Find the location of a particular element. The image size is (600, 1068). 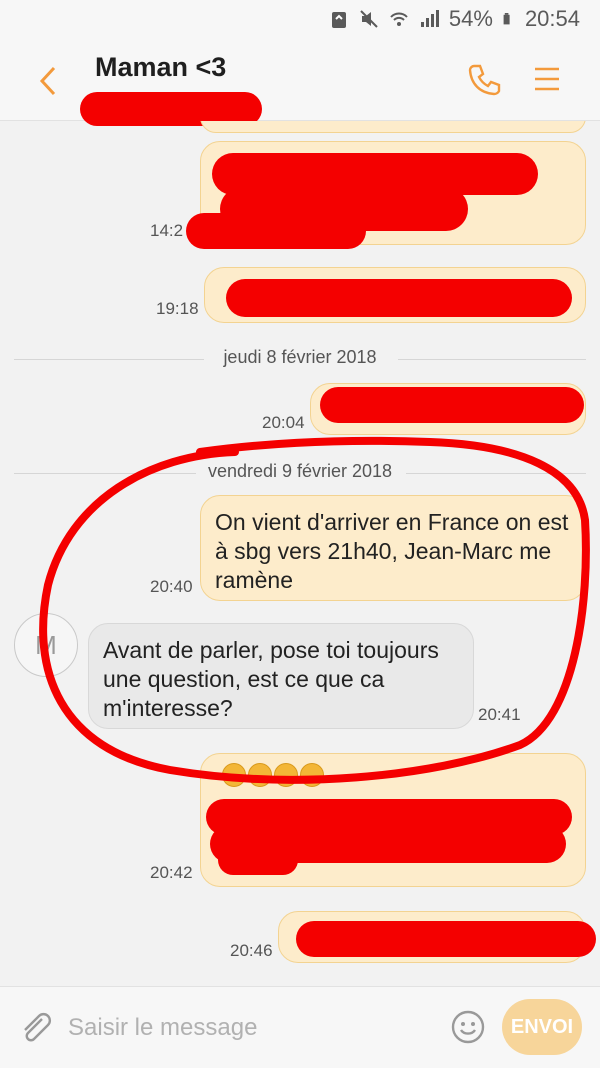

paperclip-icon is located at coordinates (36, 1029).